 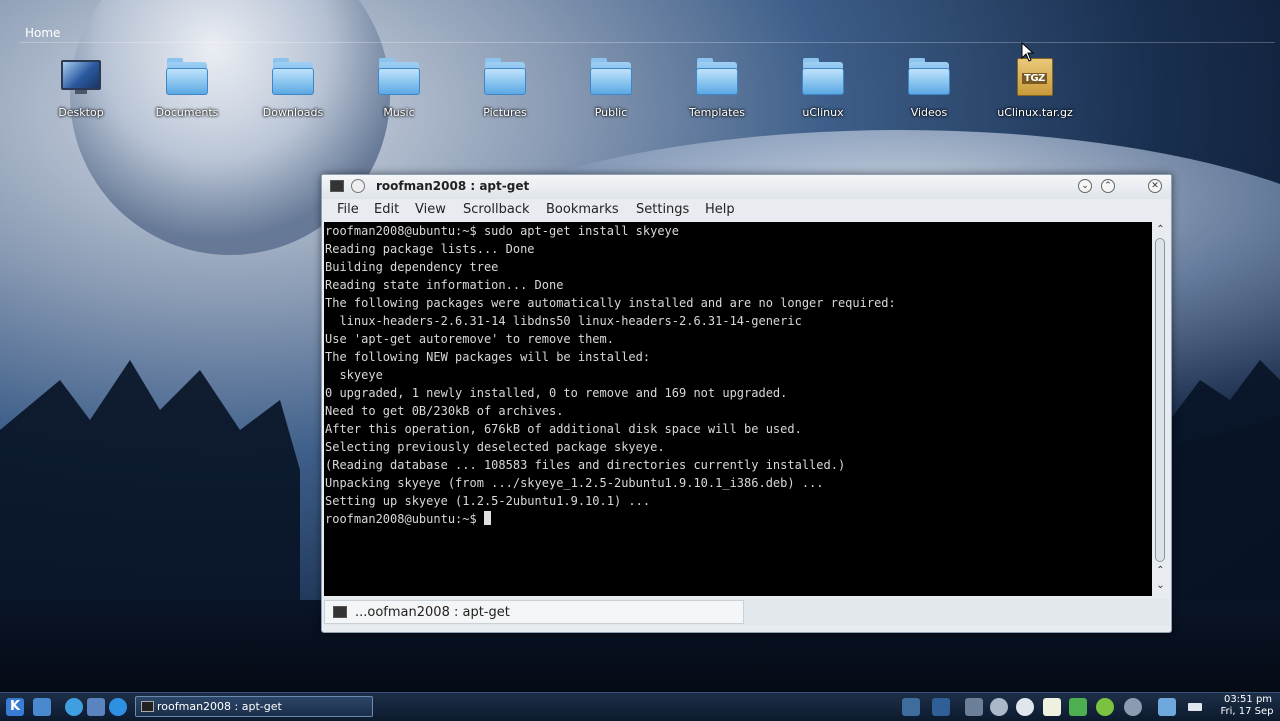 What do you see at coordinates (430, 209) in the screenshot?
I see `menu-view: View` at bounding box center [430, 209].